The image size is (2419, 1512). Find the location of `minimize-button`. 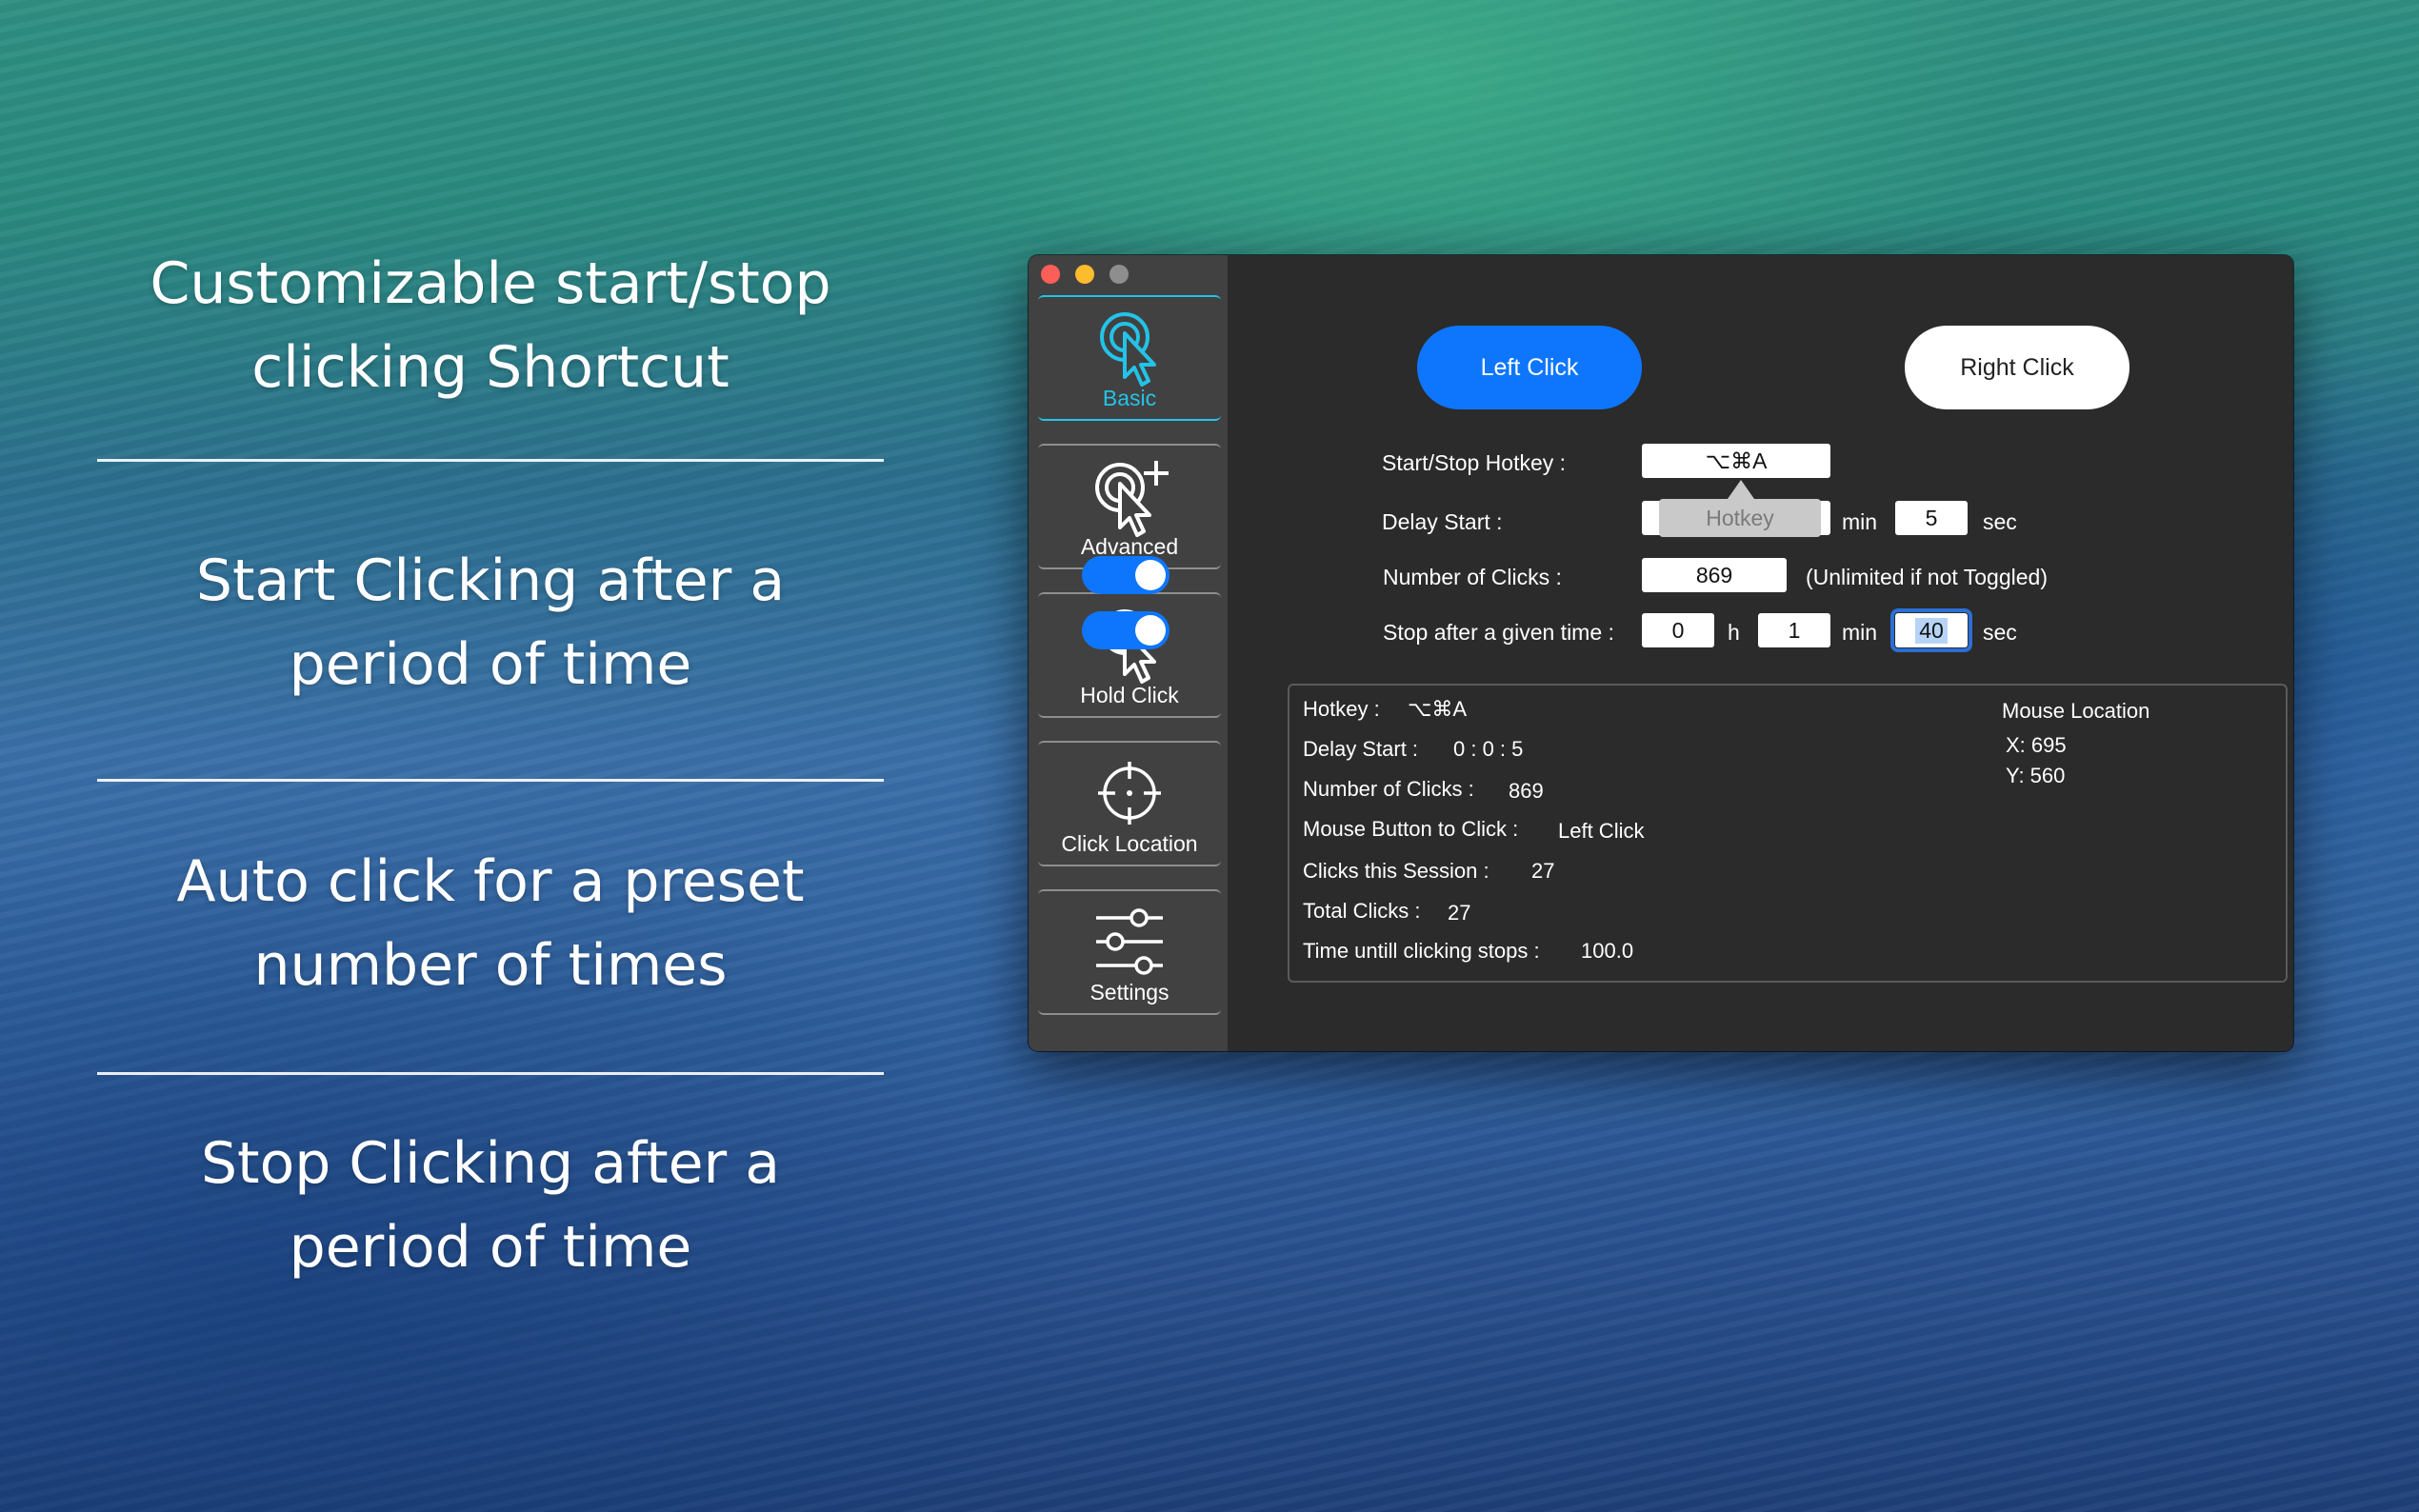

minimize-button is located at coordinates (1084, 274).